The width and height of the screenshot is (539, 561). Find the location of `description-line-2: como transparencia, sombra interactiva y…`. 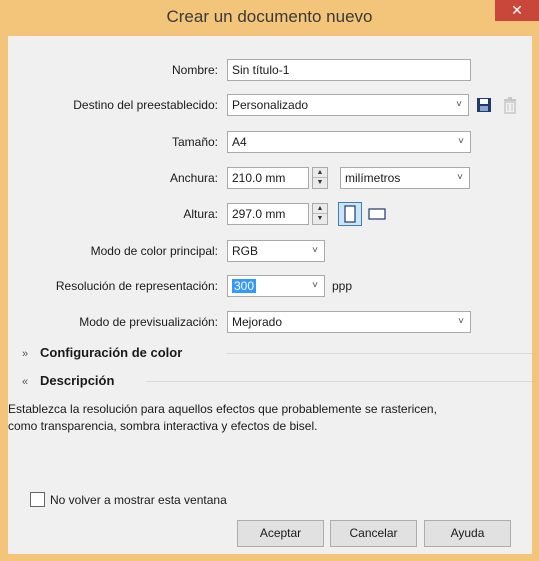

description-line-2: como transparencia, sombra interactiva y… is located at coordinates (163, 426).